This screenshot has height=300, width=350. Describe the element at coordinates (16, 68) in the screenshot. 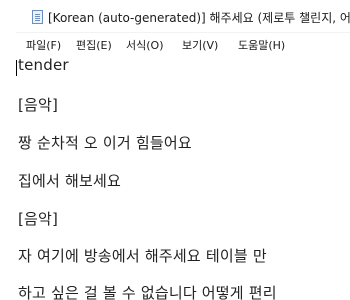

I see `text-caret` at that location.